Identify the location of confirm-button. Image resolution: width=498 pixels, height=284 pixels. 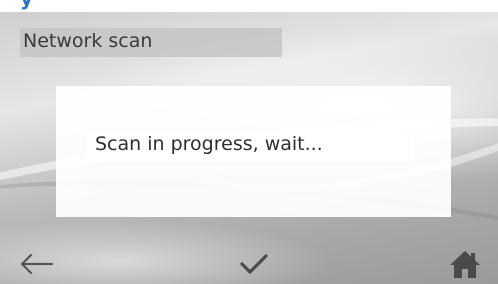
(254, 264).